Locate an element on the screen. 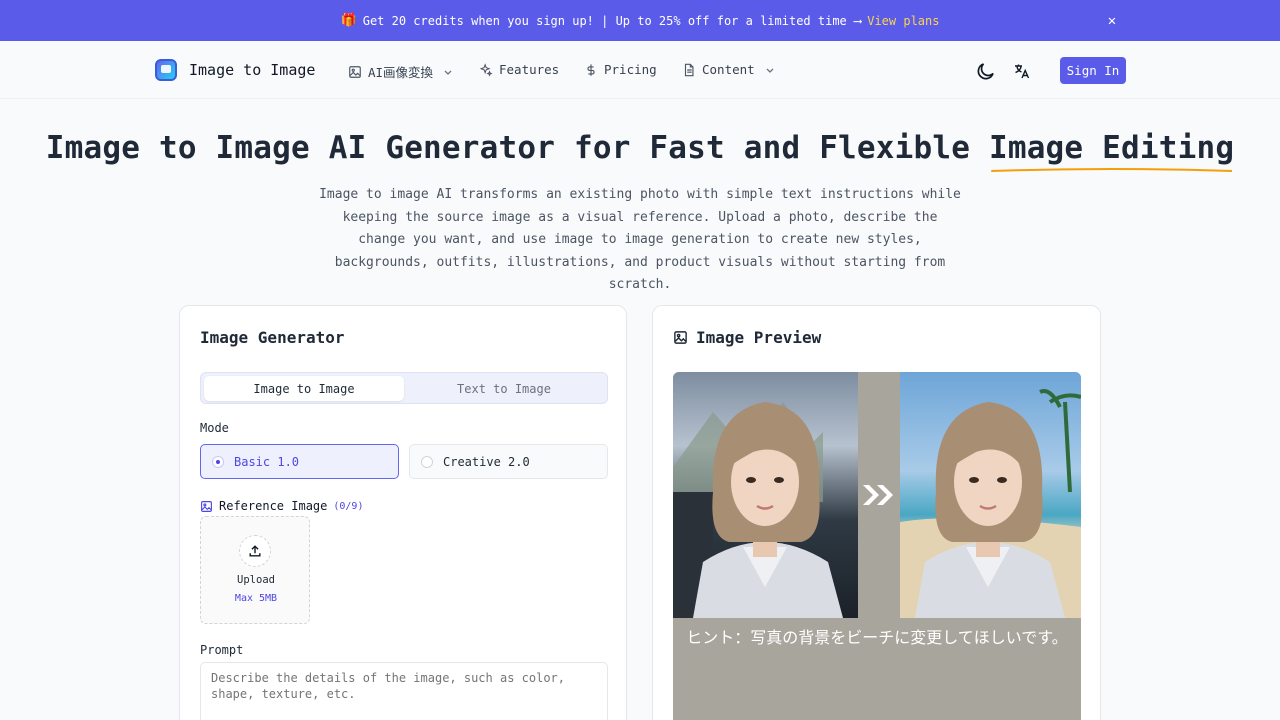 Image resolution: width=1280 pixels, height=720 pixels. prompt-input is located at coordinates (404, 691).